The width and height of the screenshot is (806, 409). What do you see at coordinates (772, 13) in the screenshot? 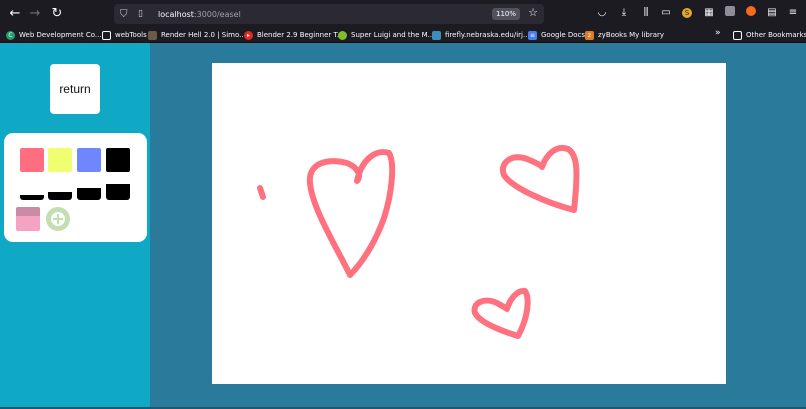
I see `document-icon: ▤` at bounding box center [772, 13].